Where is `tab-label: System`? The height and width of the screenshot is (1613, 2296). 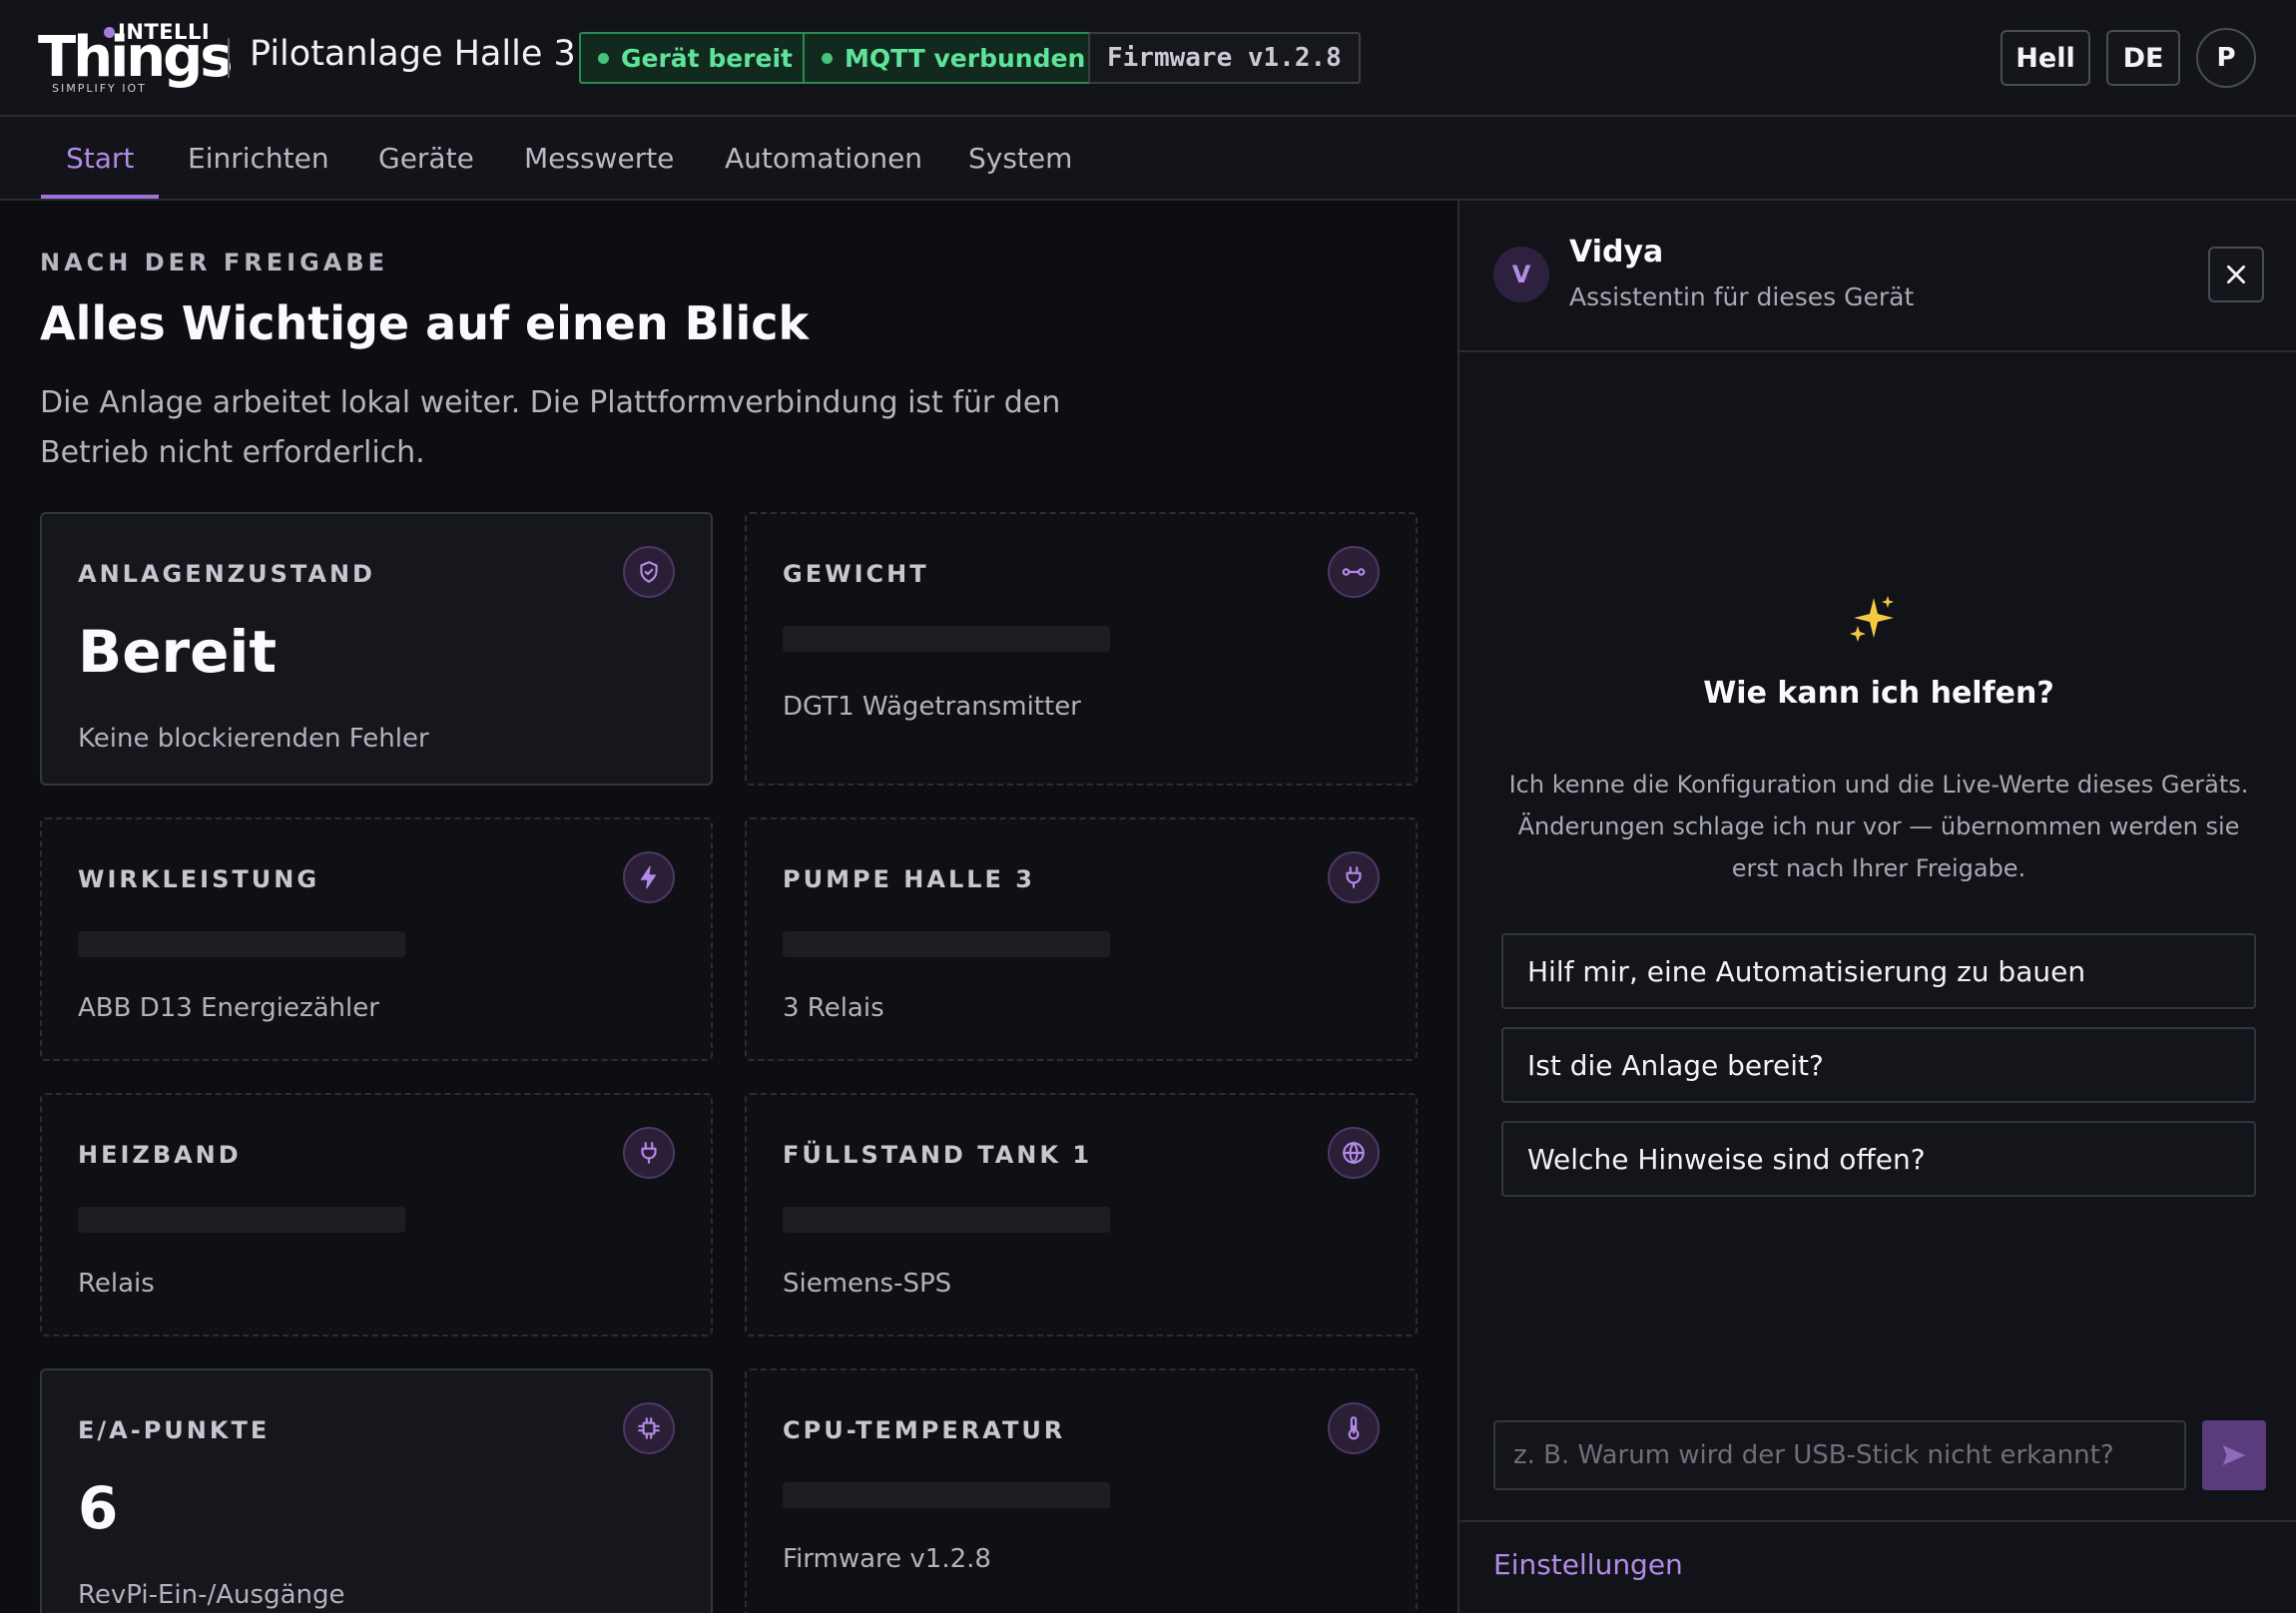 tab-label: System is located at coordinates (1021, 158).